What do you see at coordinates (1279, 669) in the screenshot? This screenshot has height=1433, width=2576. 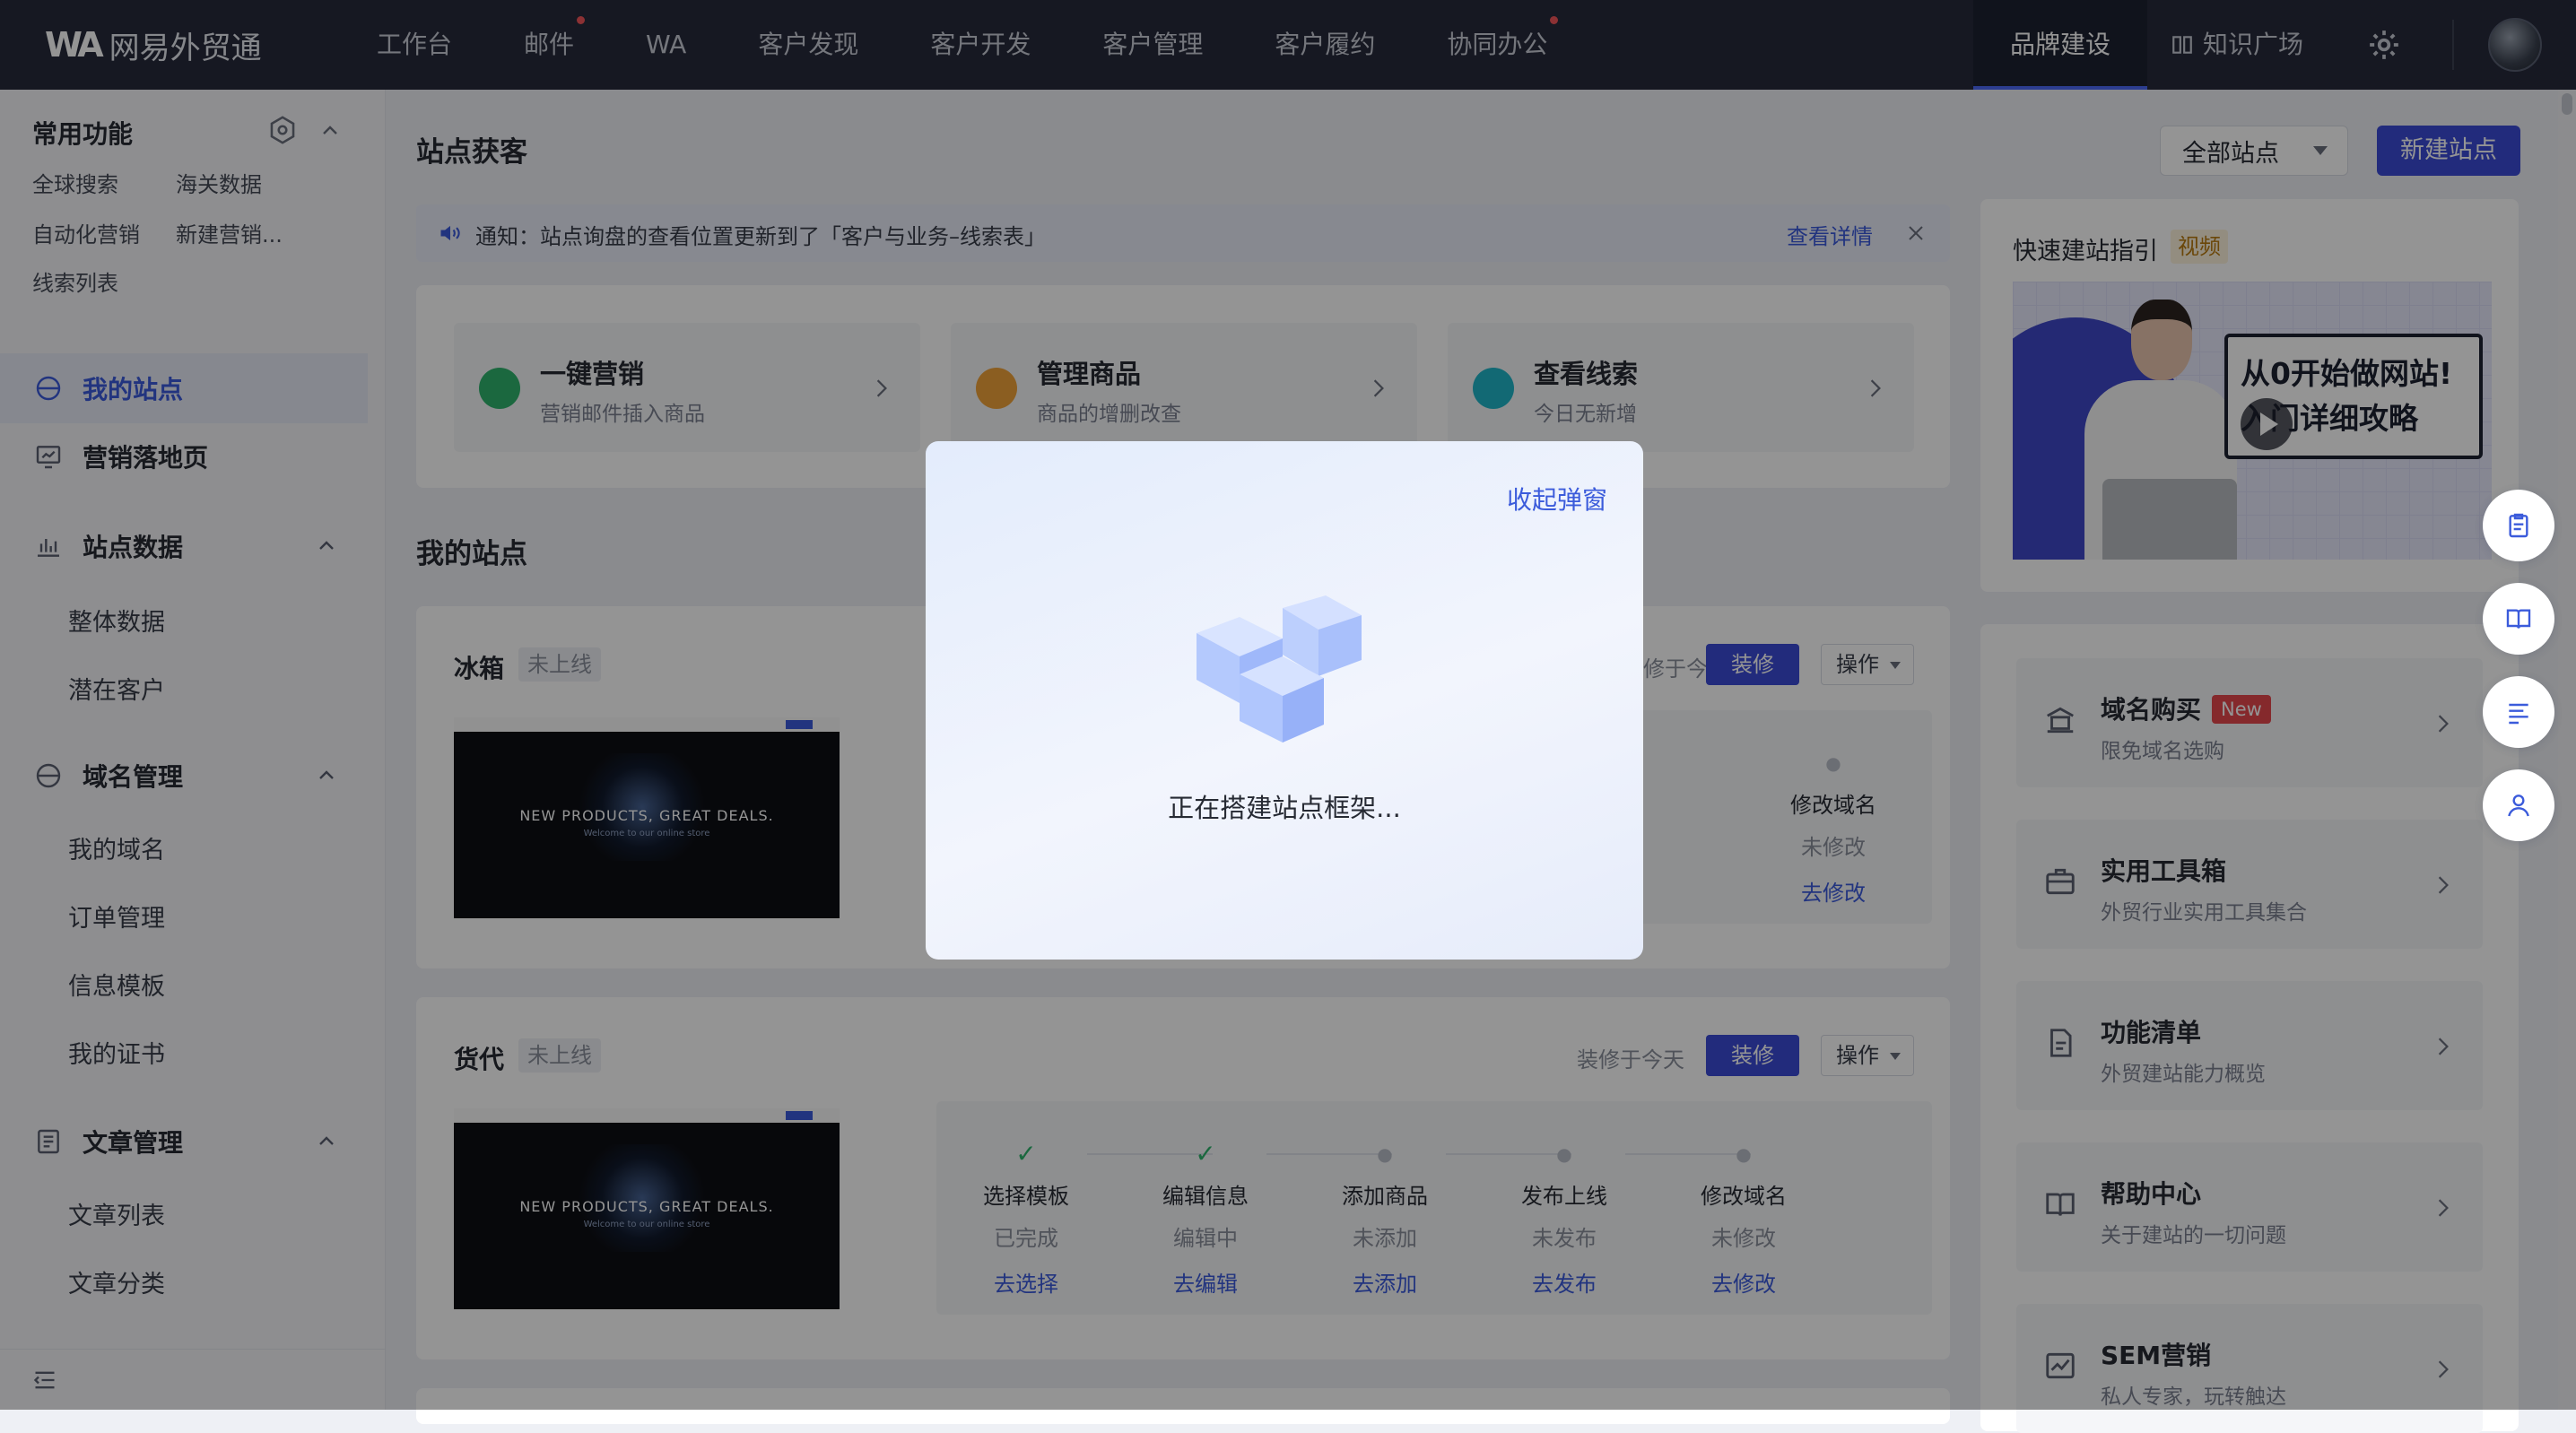 I see `cubes-illustration-icon` at bounding box center [1279, 669].